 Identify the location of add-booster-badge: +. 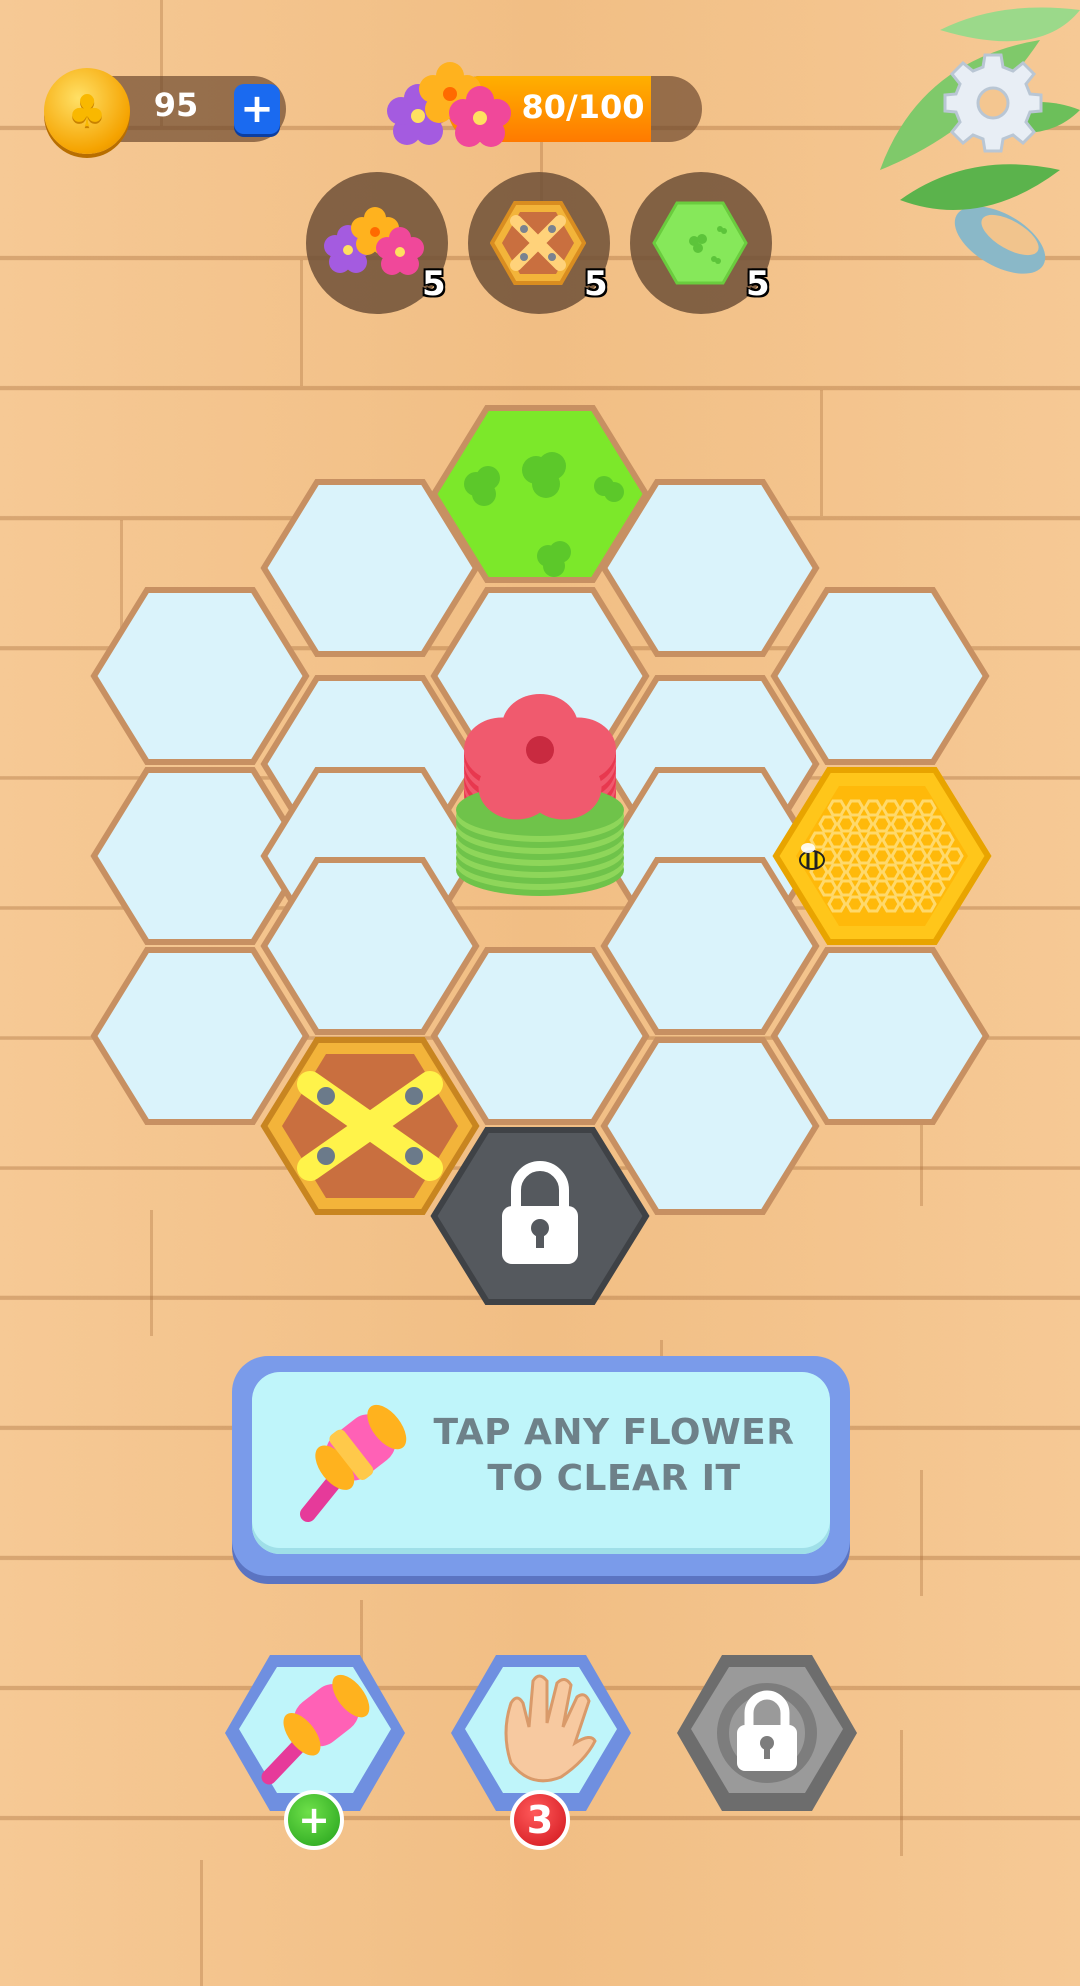
(314, 1820).